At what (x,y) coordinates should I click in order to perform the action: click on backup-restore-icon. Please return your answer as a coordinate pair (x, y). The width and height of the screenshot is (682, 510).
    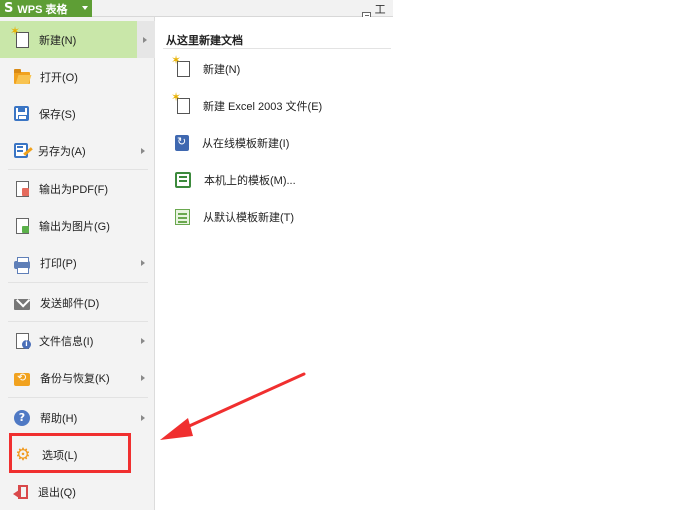
    Looking at the image, I should click on (22, 378).